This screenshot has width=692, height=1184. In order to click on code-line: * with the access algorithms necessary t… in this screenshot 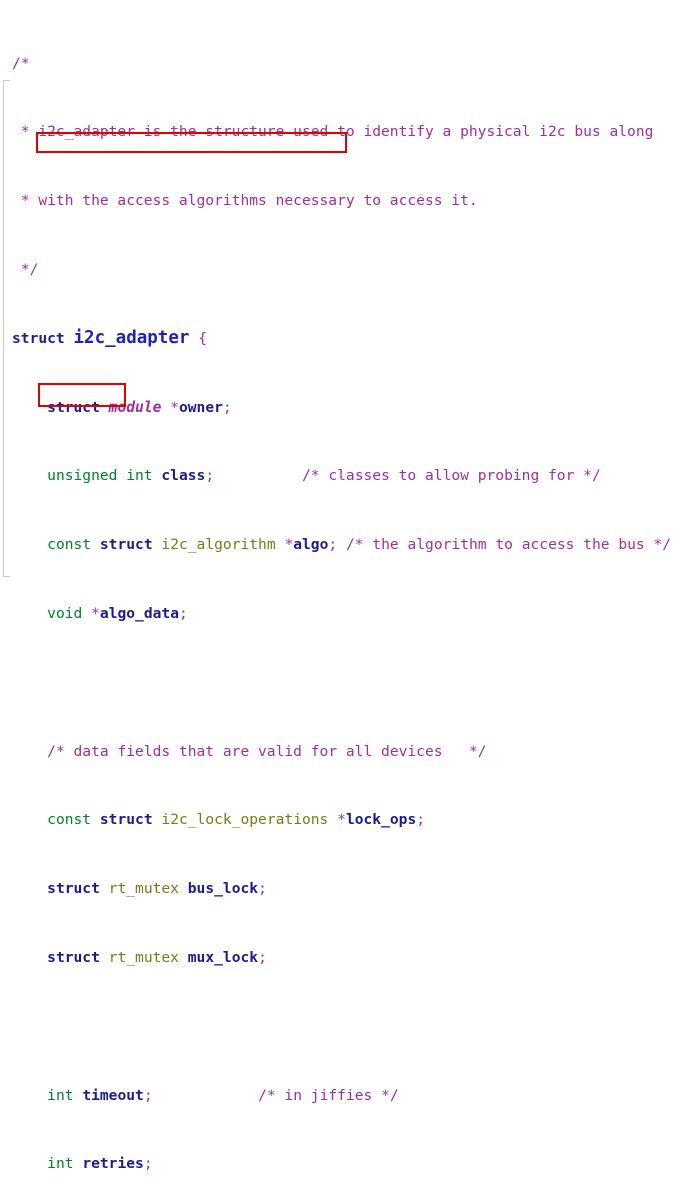, I will do `click(346, 200)`.